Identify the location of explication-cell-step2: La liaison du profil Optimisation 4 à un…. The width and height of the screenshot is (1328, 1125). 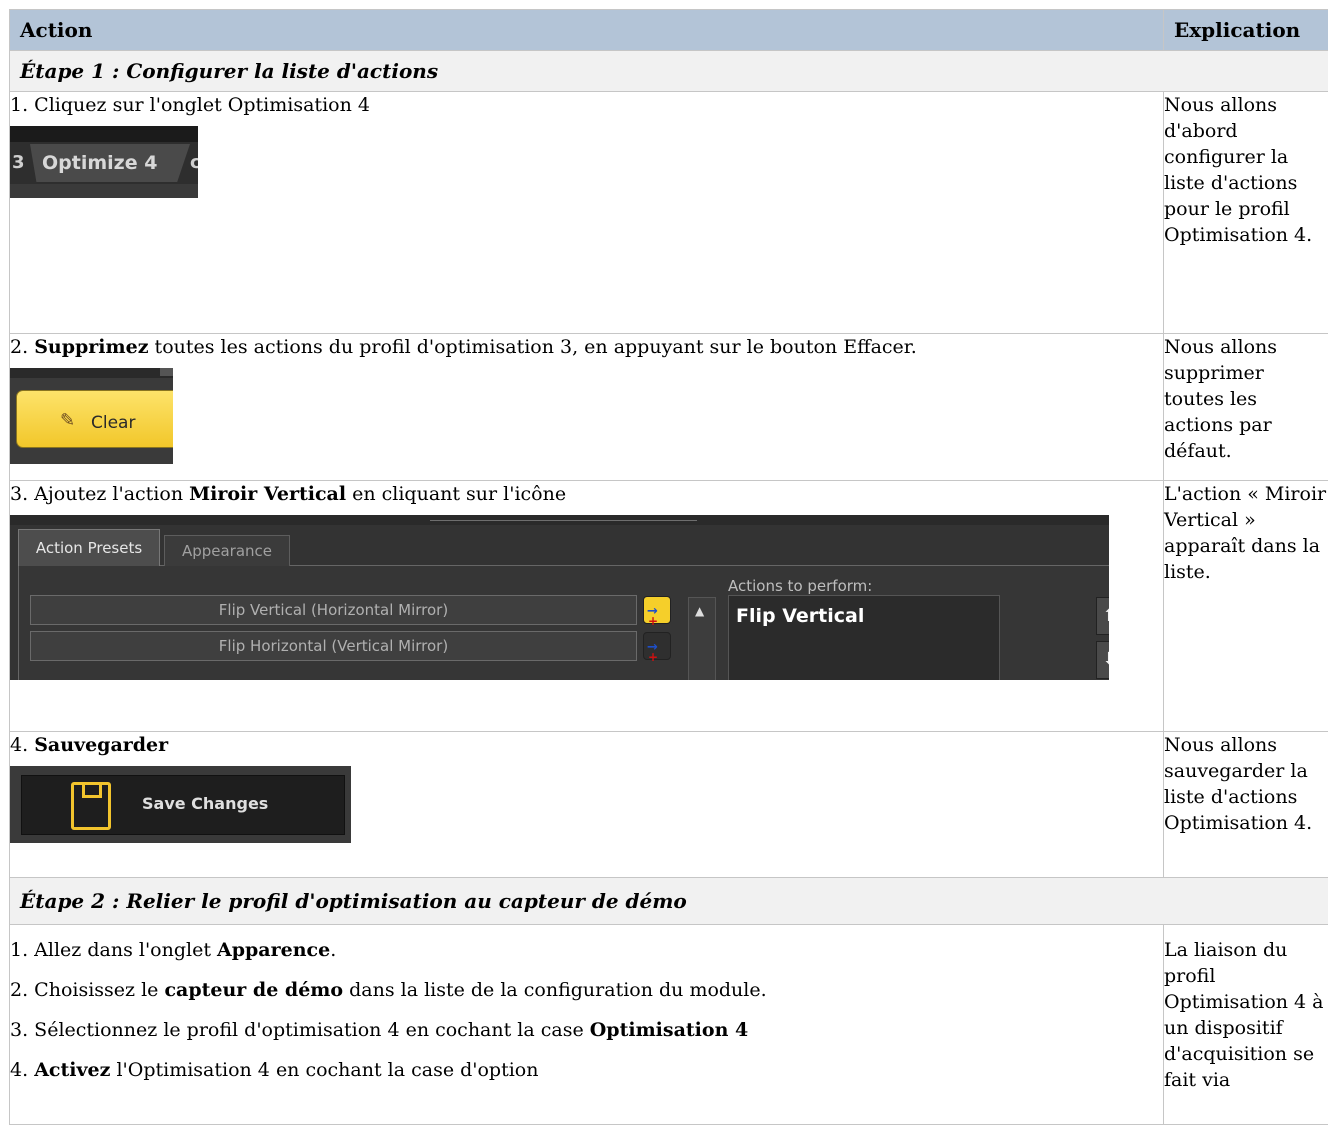
(1246, 1025).